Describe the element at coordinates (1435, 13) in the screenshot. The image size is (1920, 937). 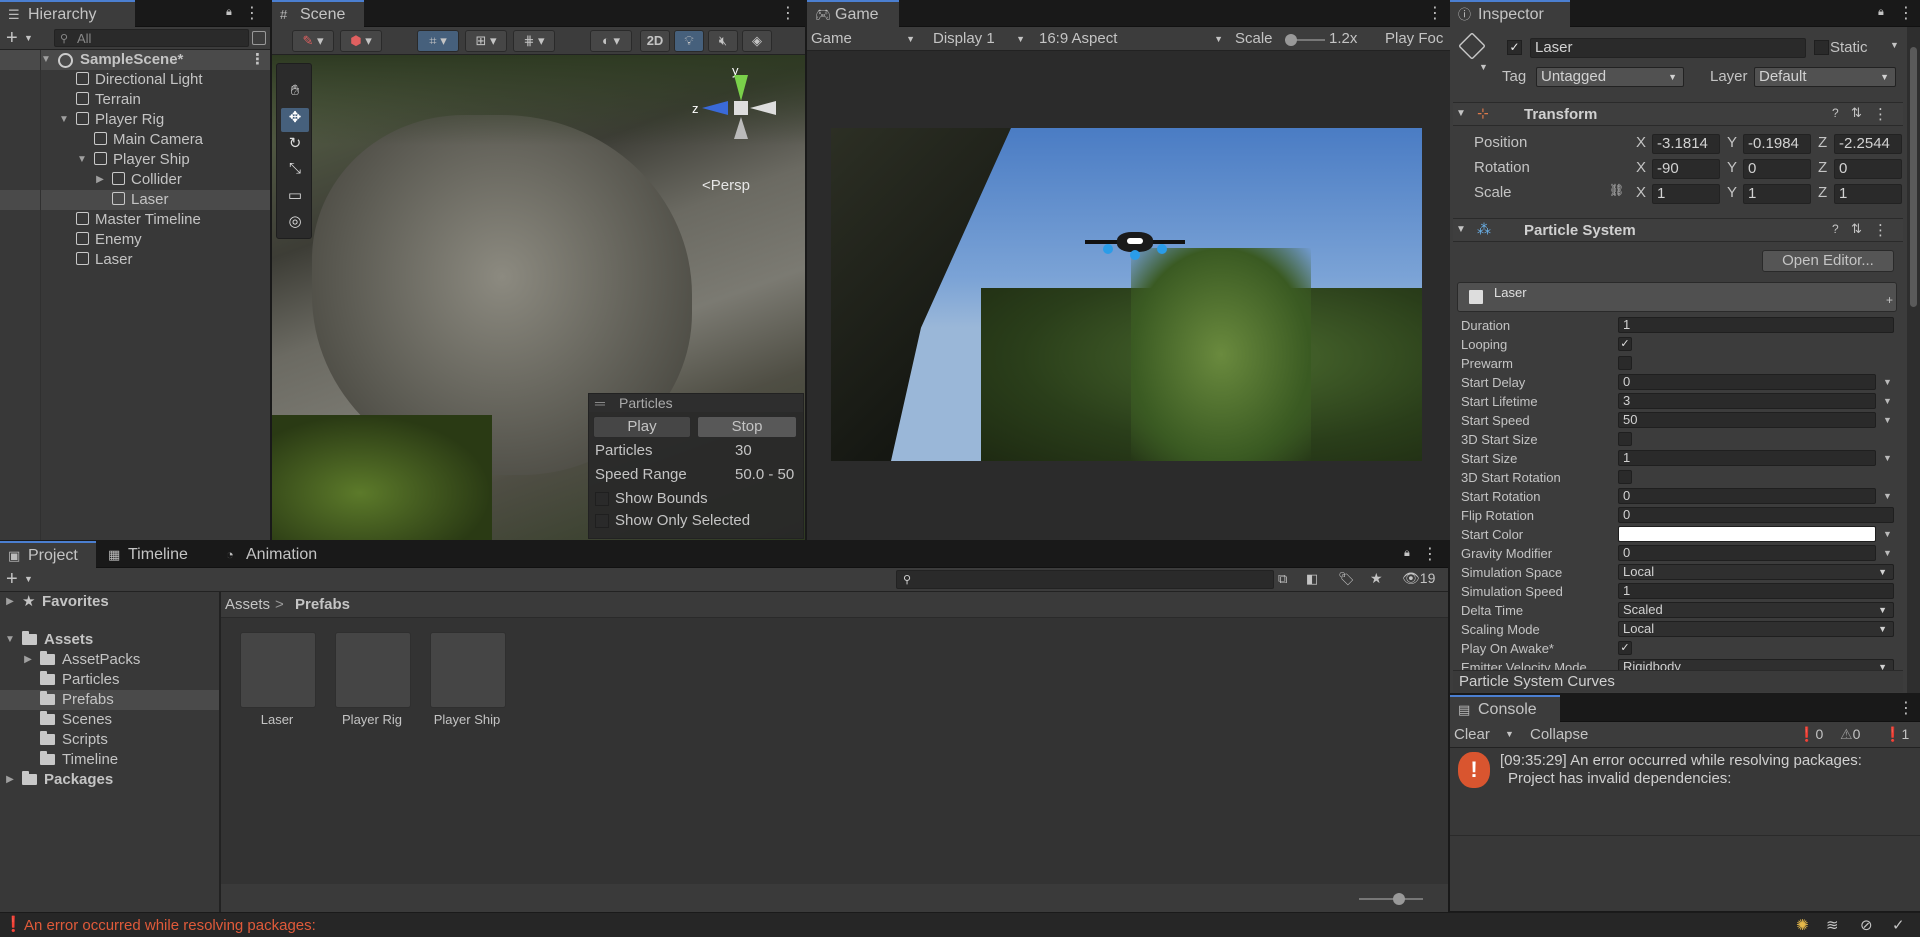
I see `game-menu-icon: ⋮` at that location.